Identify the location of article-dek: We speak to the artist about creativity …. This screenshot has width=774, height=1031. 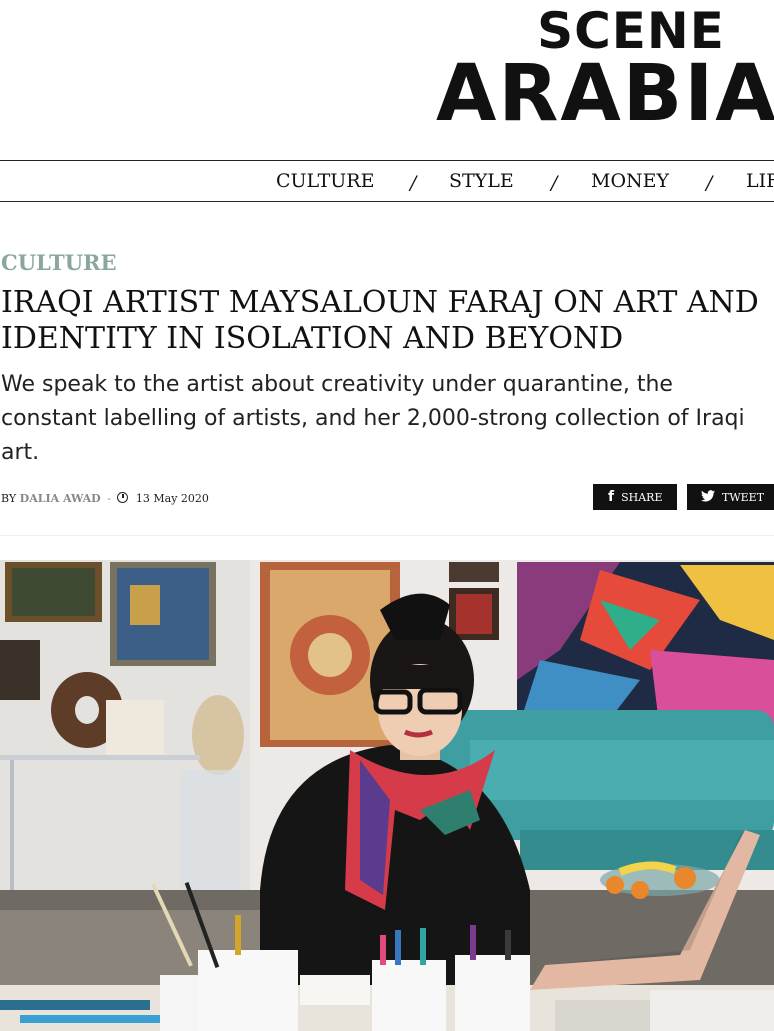
(373, 418).